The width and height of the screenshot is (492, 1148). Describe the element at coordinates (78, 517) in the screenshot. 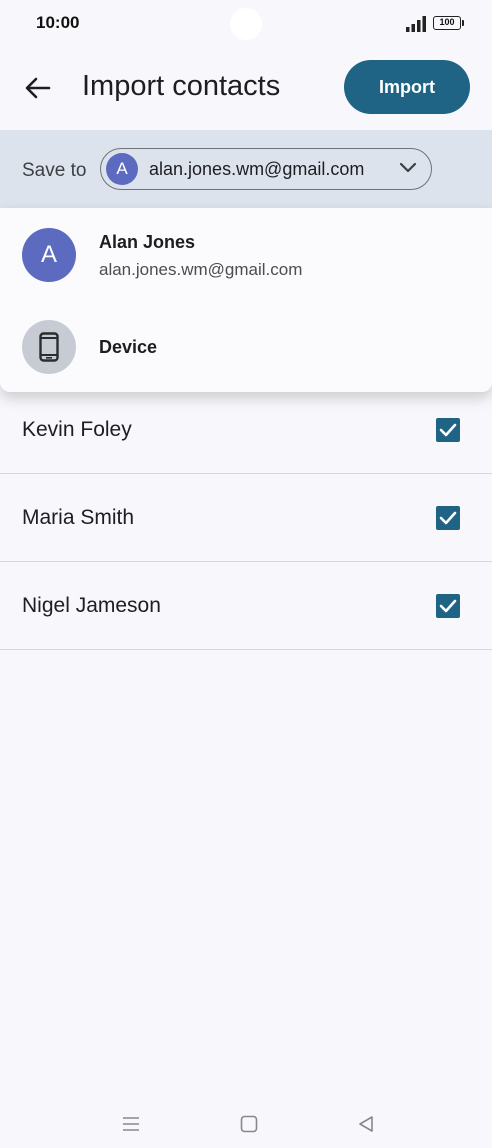

I see `contact-name: Maria Smith` at that location.